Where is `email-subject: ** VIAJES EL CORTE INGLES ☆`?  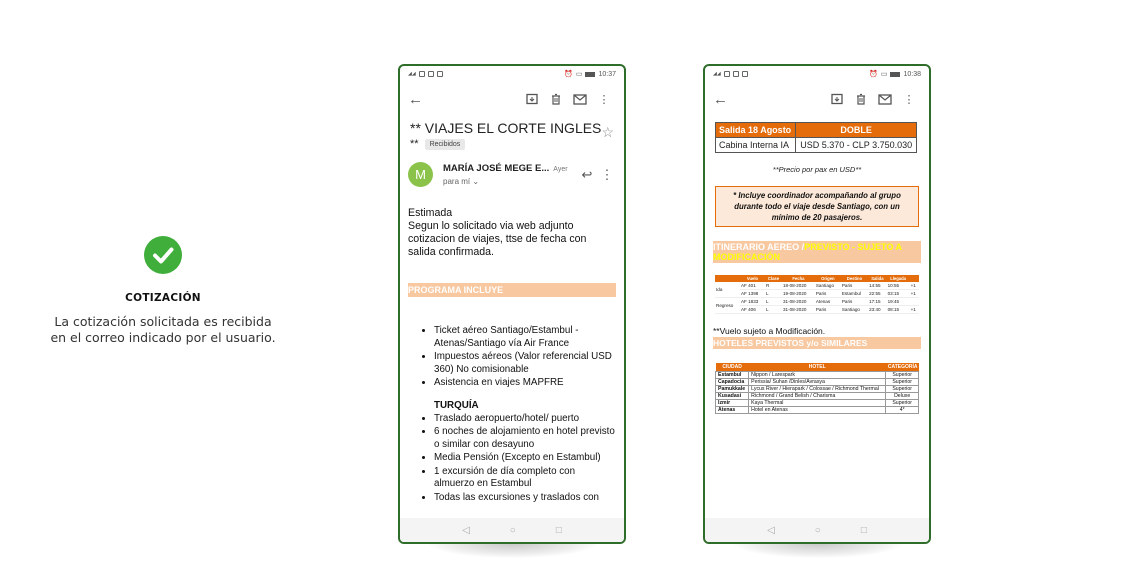 email-subject: ** VIAJES EL CORTE INGLES ☆ is located at coordinates (512, 130).